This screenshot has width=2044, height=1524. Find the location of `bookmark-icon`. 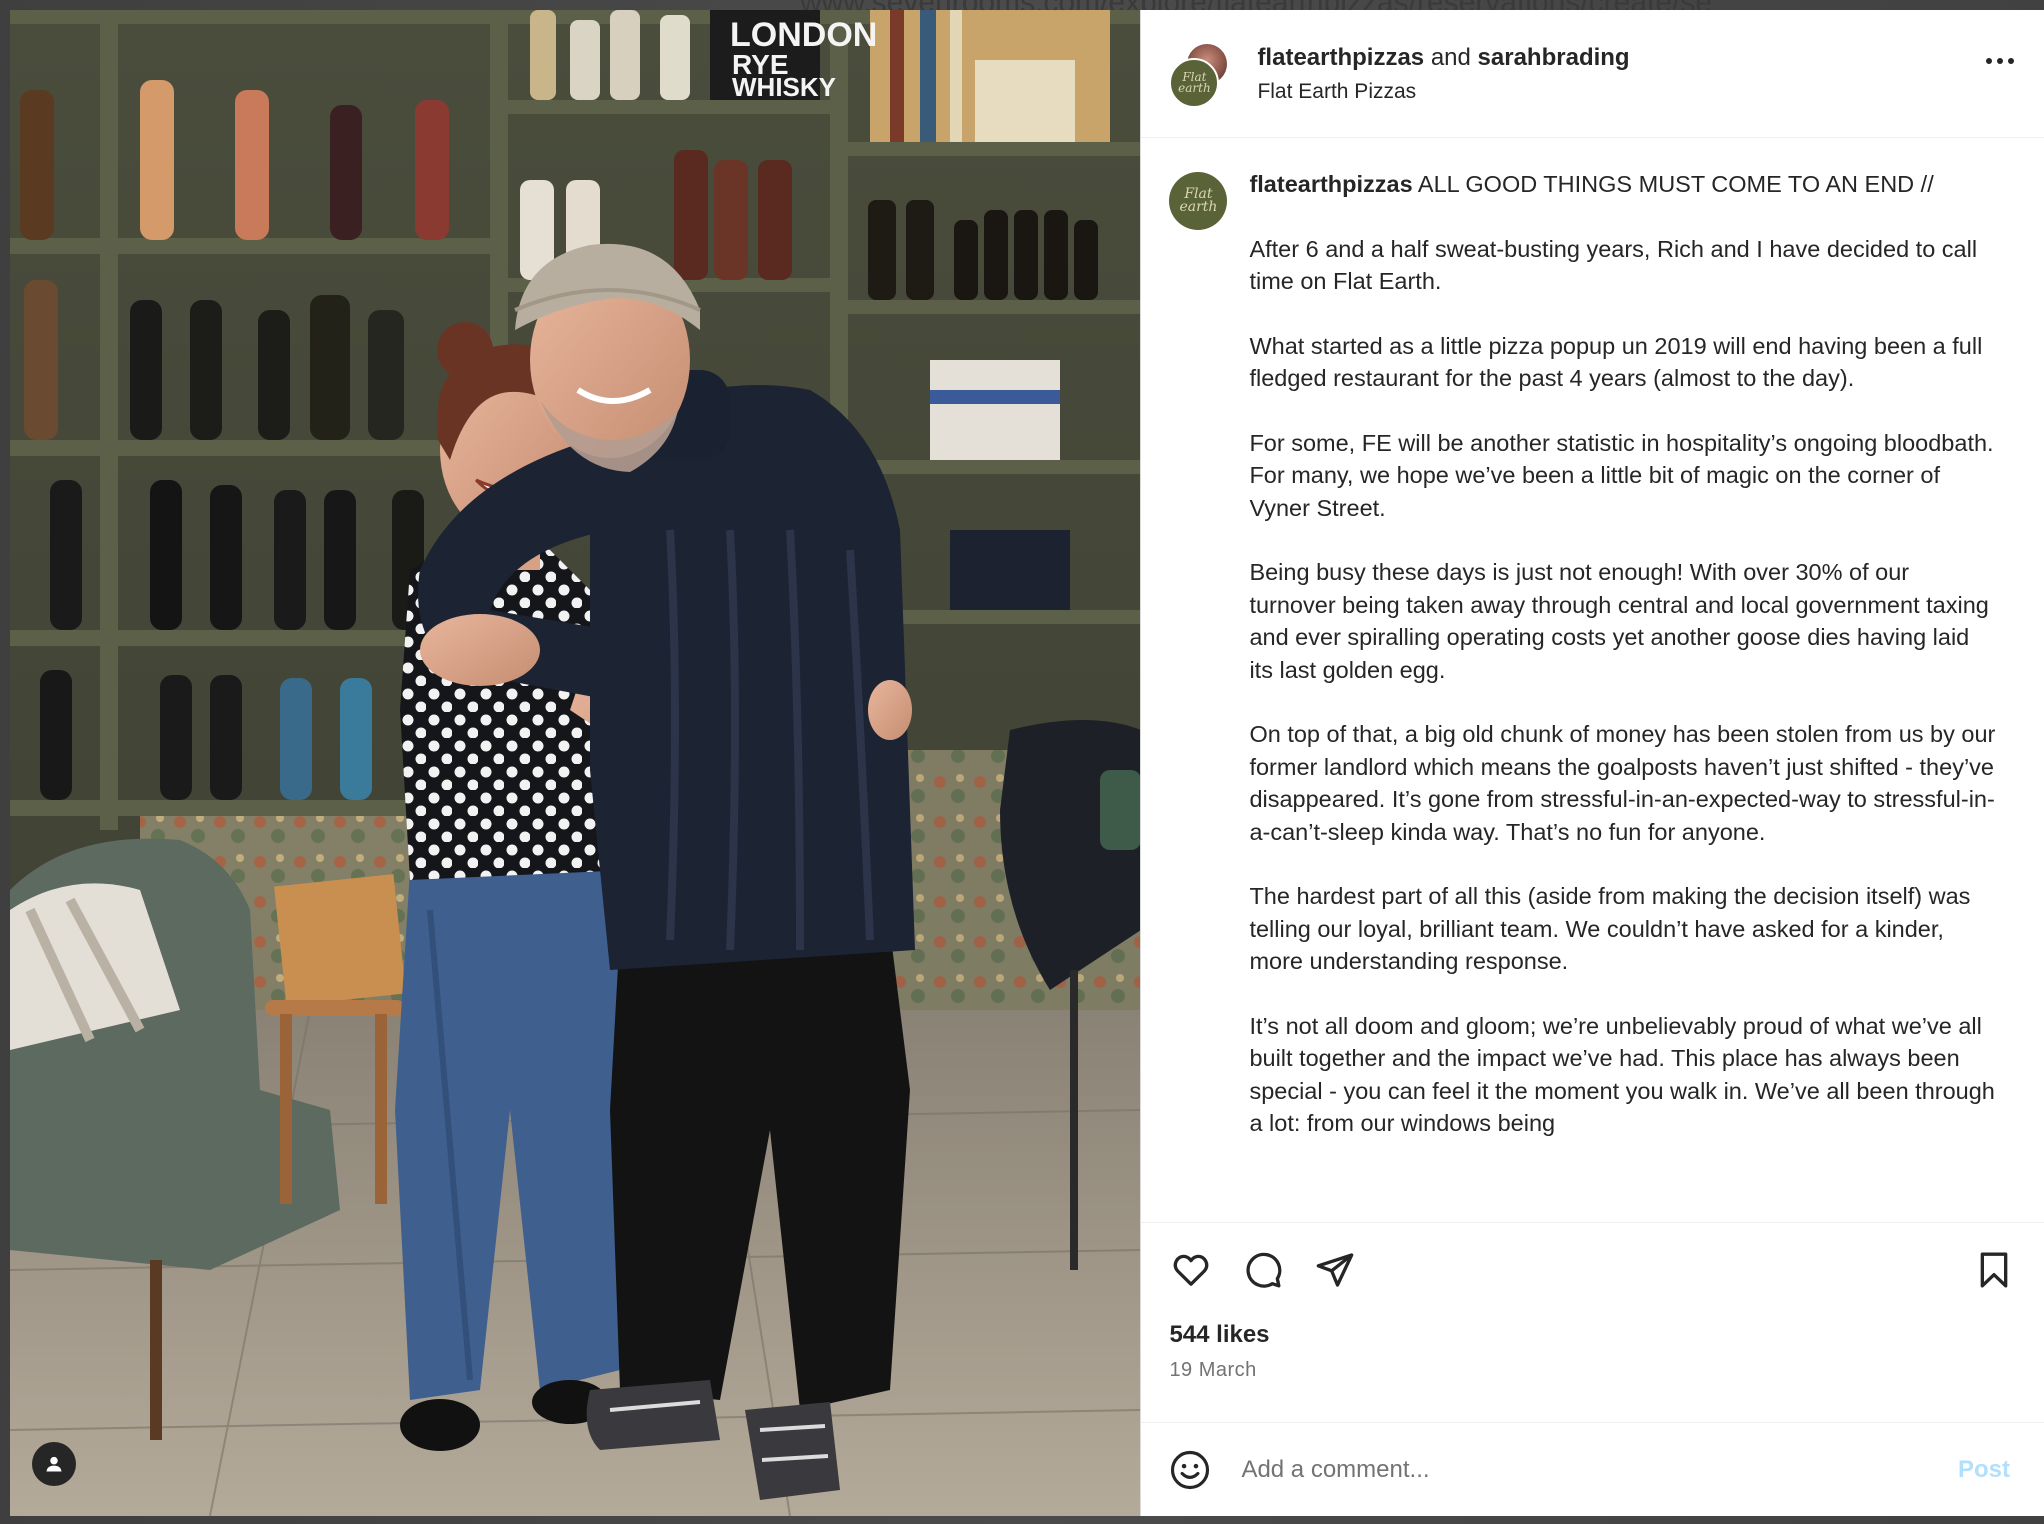

bookmark-icon is located at coordinates (1994, 1270).